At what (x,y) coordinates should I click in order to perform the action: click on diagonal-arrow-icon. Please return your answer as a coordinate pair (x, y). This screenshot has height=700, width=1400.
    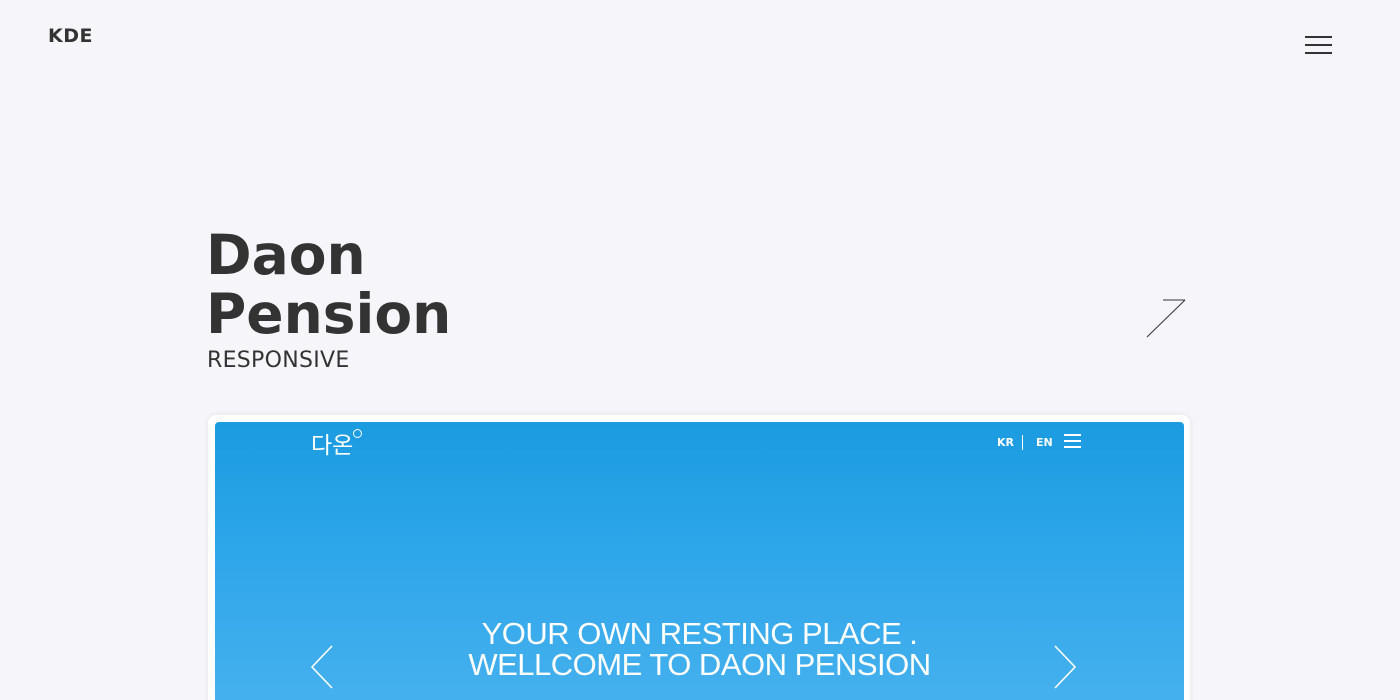
    Looking at the image, I should click on (1166, 319).